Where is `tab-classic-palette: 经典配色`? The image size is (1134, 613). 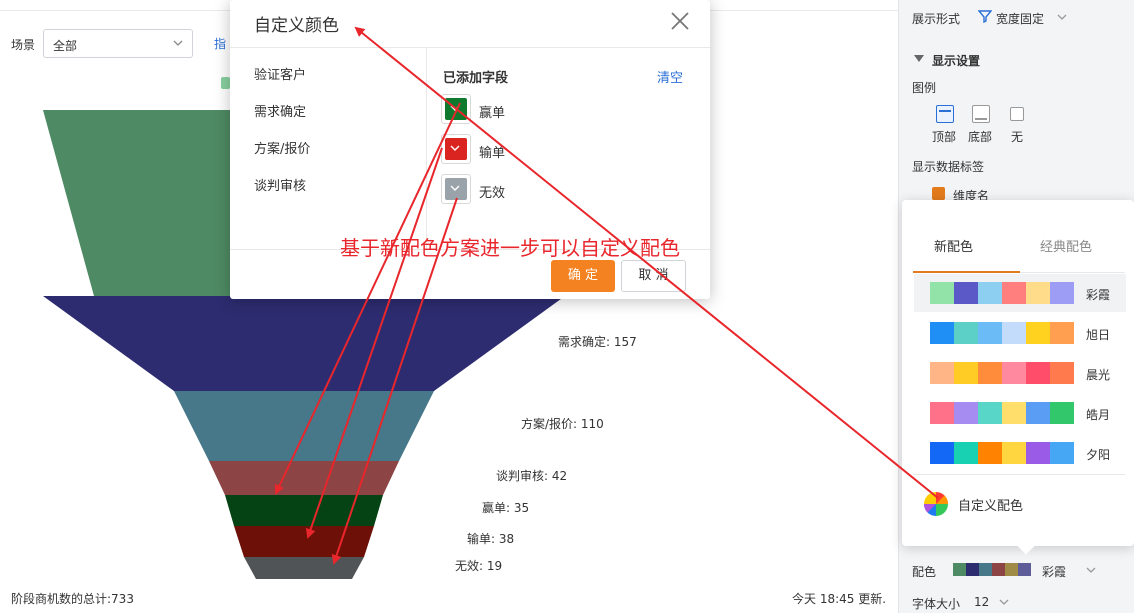
tab-classic-palette: 经典配色 is located at coordinates (1066, 245).